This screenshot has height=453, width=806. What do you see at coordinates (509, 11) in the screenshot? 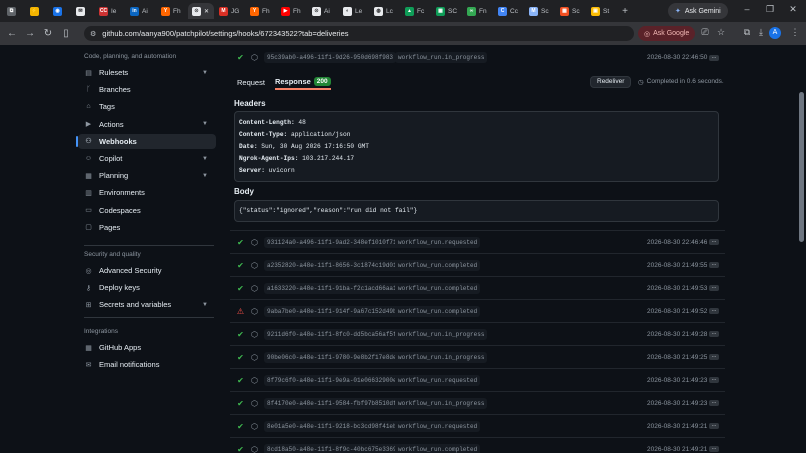
I see `browser-tab: C Cc` at bounding box center [509, 11].